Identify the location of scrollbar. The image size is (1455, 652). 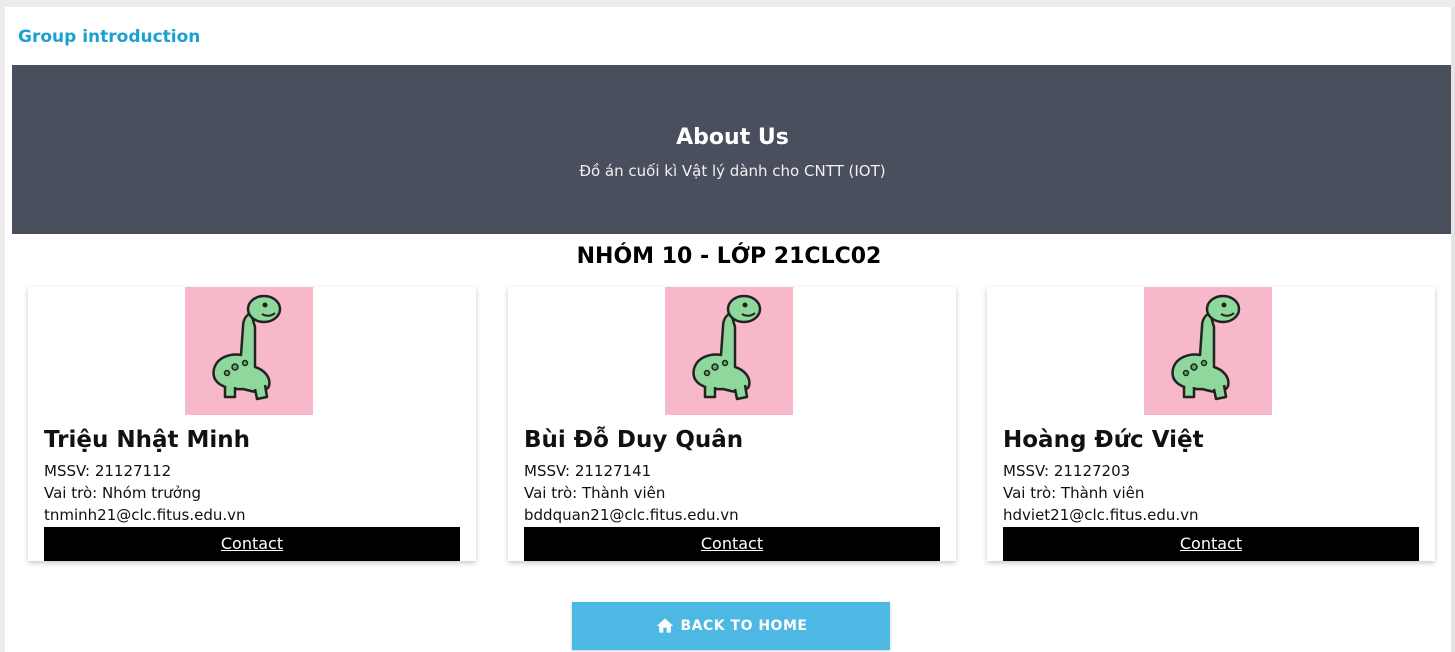
(1453, 329).